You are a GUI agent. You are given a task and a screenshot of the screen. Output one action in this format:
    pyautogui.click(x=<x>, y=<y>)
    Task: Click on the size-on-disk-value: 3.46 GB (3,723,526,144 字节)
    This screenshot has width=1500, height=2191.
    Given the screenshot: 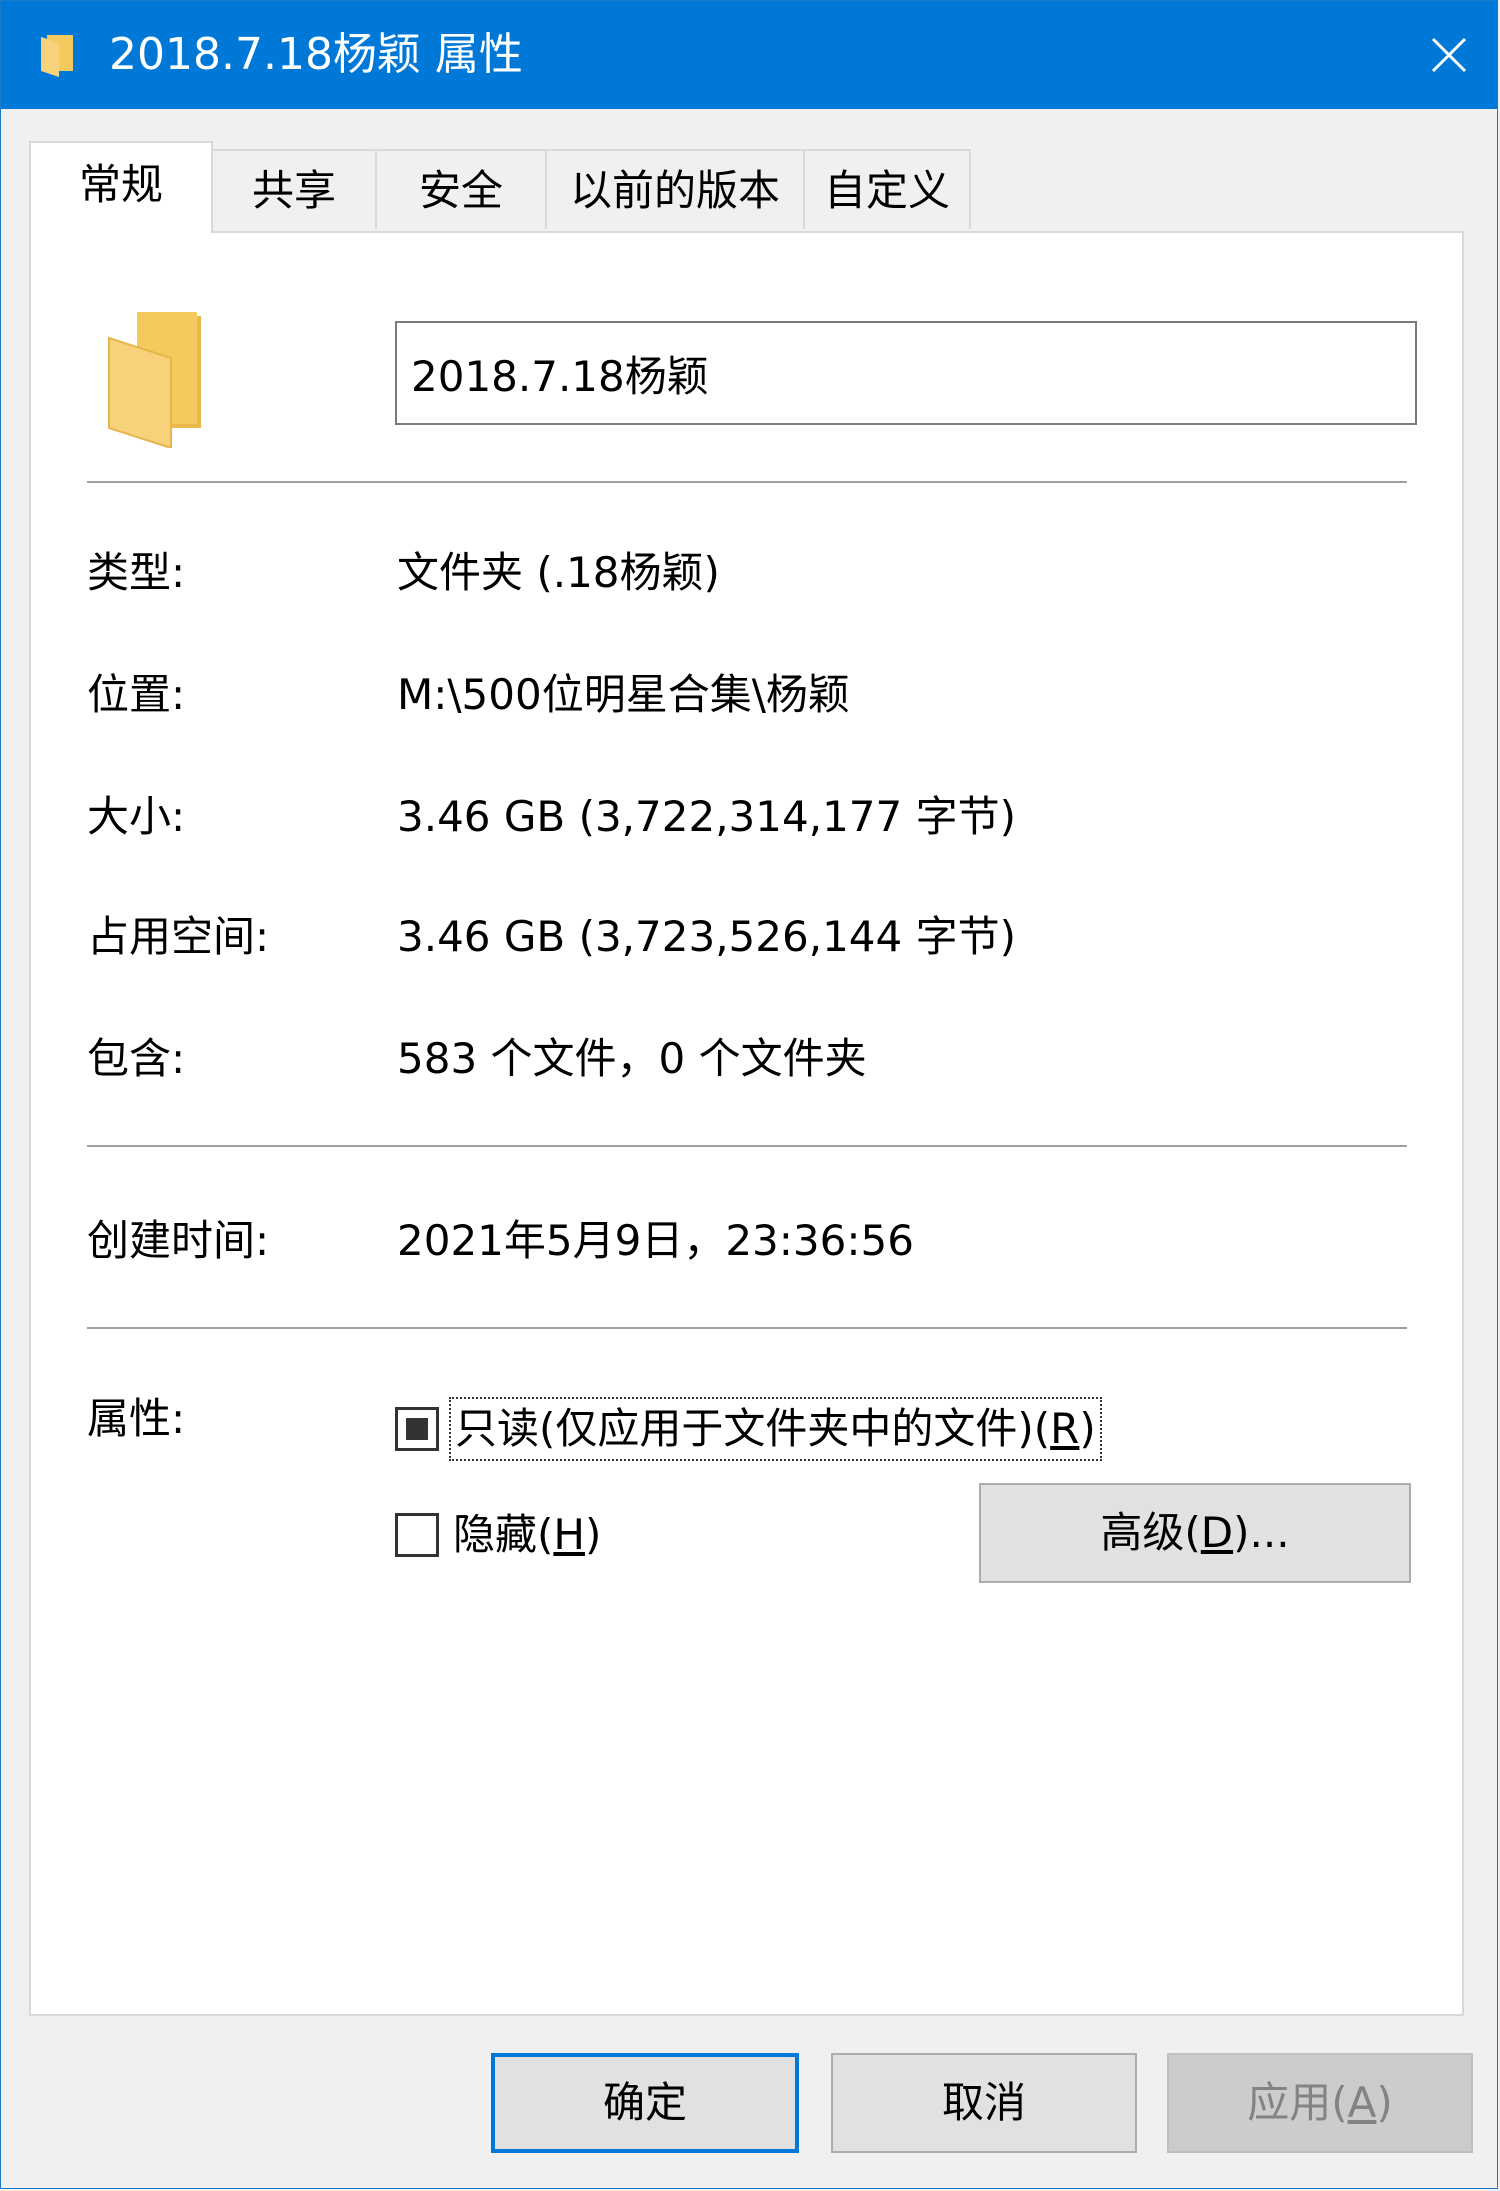 What is the action you would take?
    pyautogui.click(x=706, y=936)
    